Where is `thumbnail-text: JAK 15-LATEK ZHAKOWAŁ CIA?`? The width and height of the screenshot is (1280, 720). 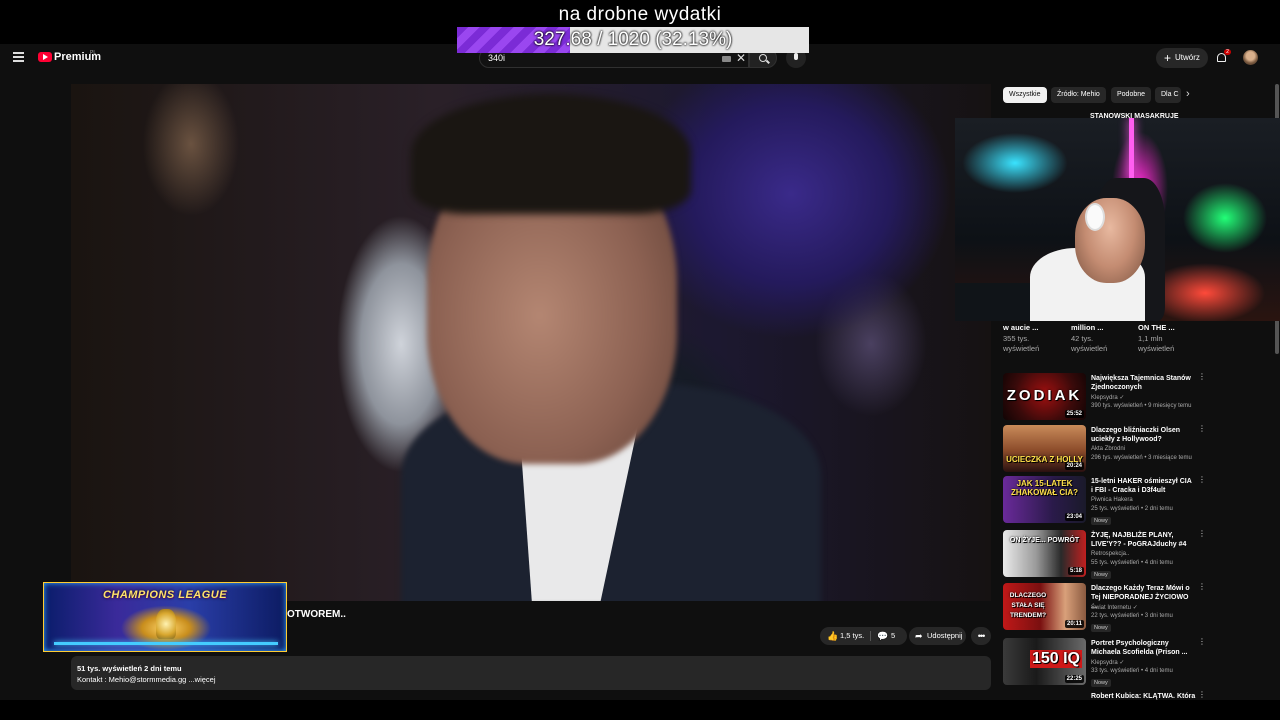 thumbnail-text: JAK 15-LATEK ZHAKOWAŁ CIA? is located at coordinates (1044, 488).